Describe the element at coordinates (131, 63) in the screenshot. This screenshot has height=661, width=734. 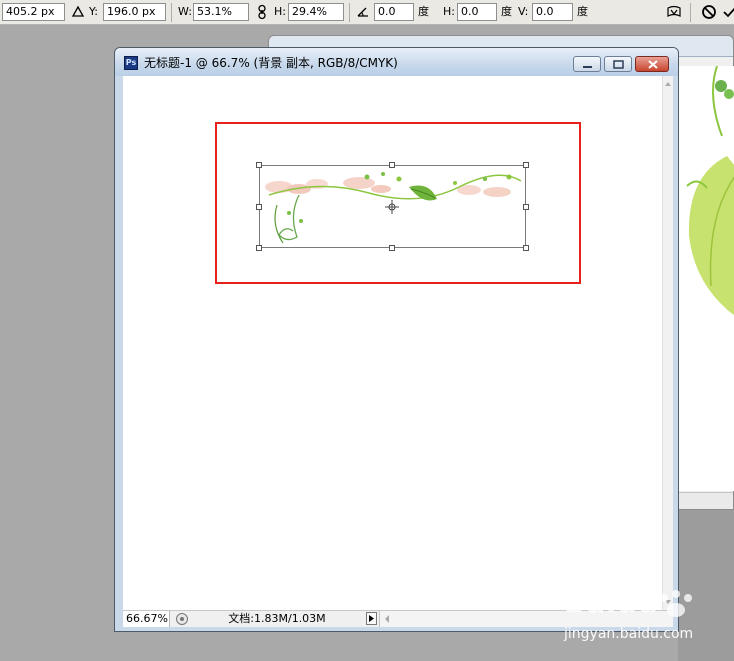
I see `photoshop-app-icon: Ps` at that location.